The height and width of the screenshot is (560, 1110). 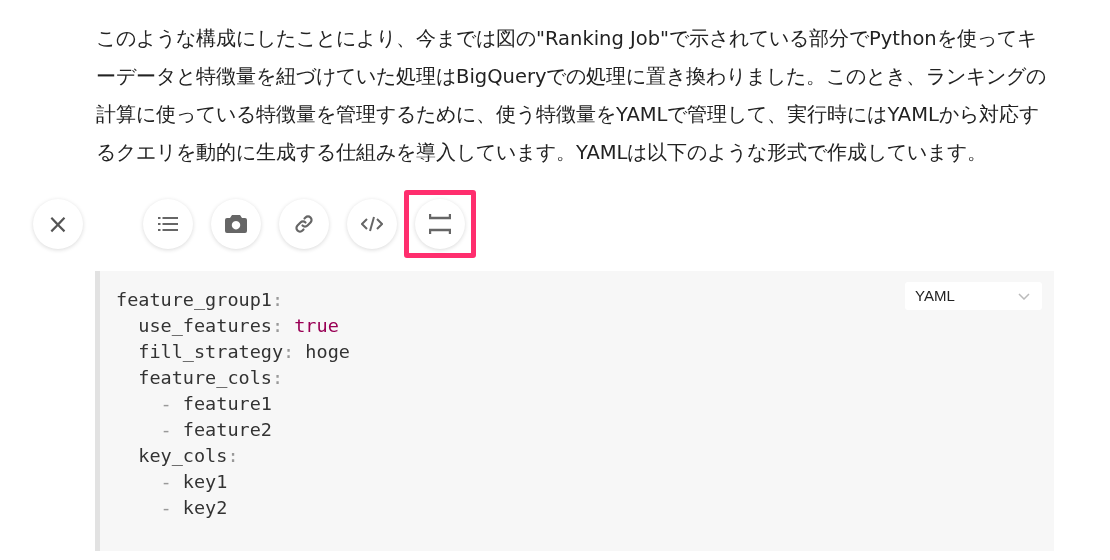 I want to click on code-button, so click(x=372, y=224).